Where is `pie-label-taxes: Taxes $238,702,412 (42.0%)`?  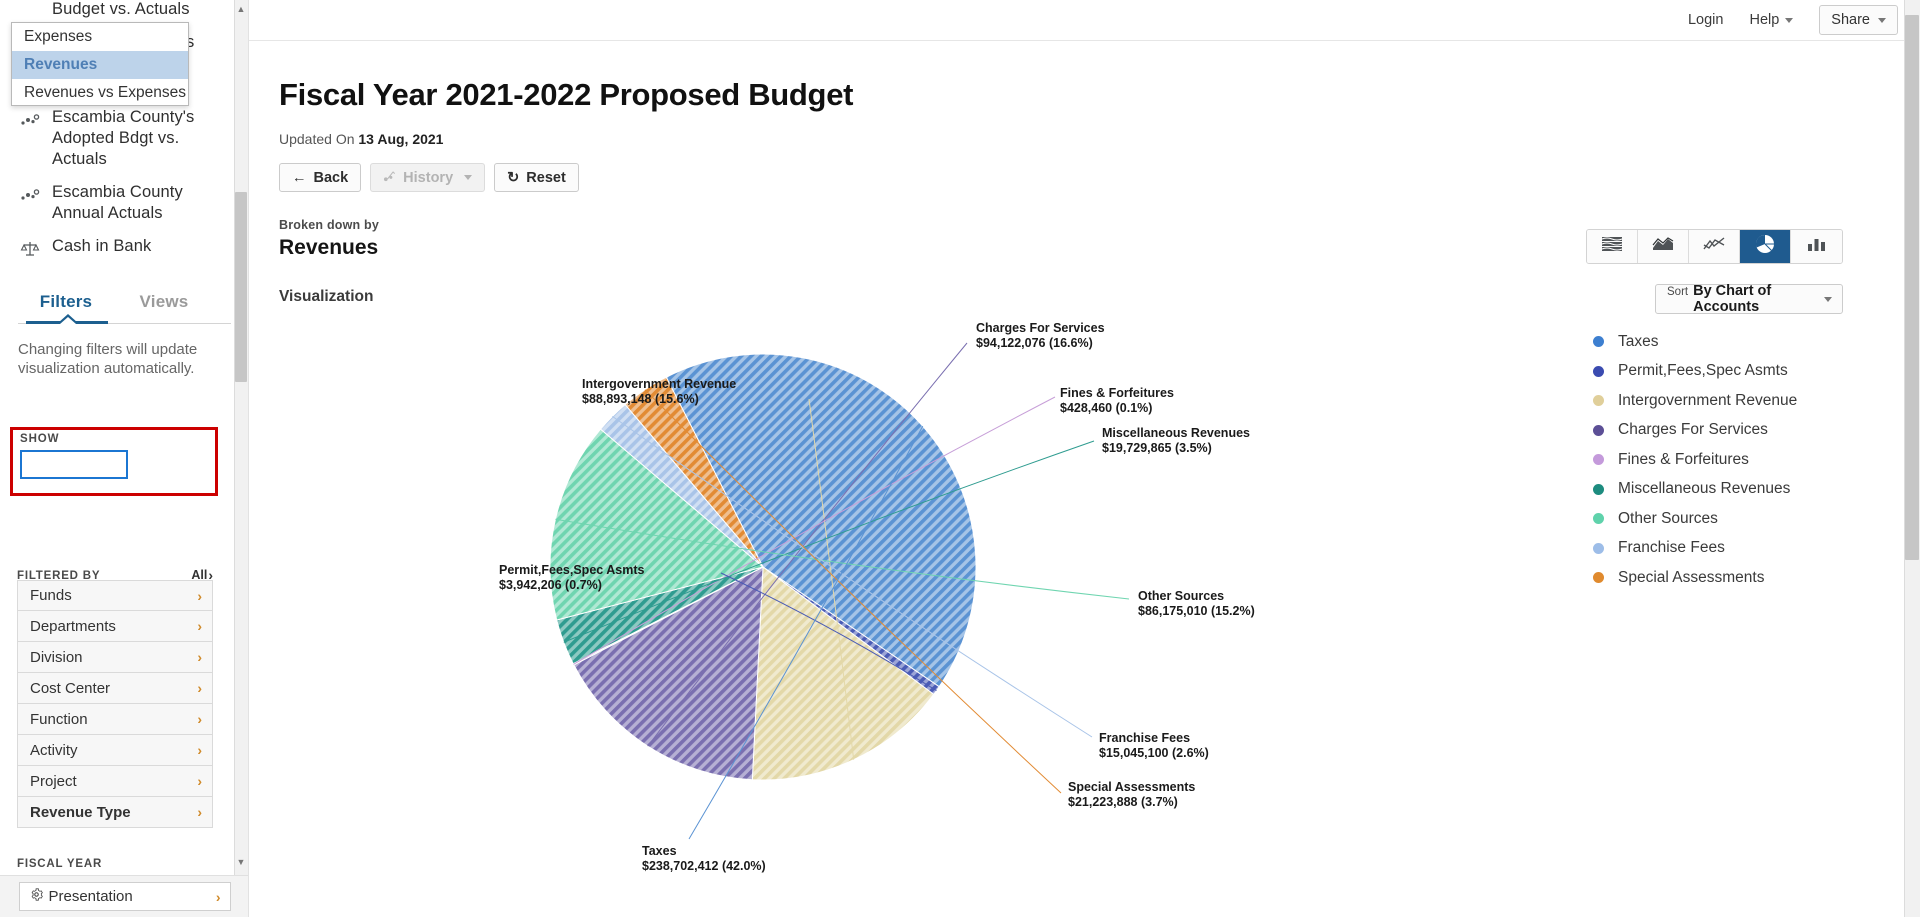
pie-label-taxes: Taxes $238,702,412 (42.0%) is located at coordinates (752, 859).